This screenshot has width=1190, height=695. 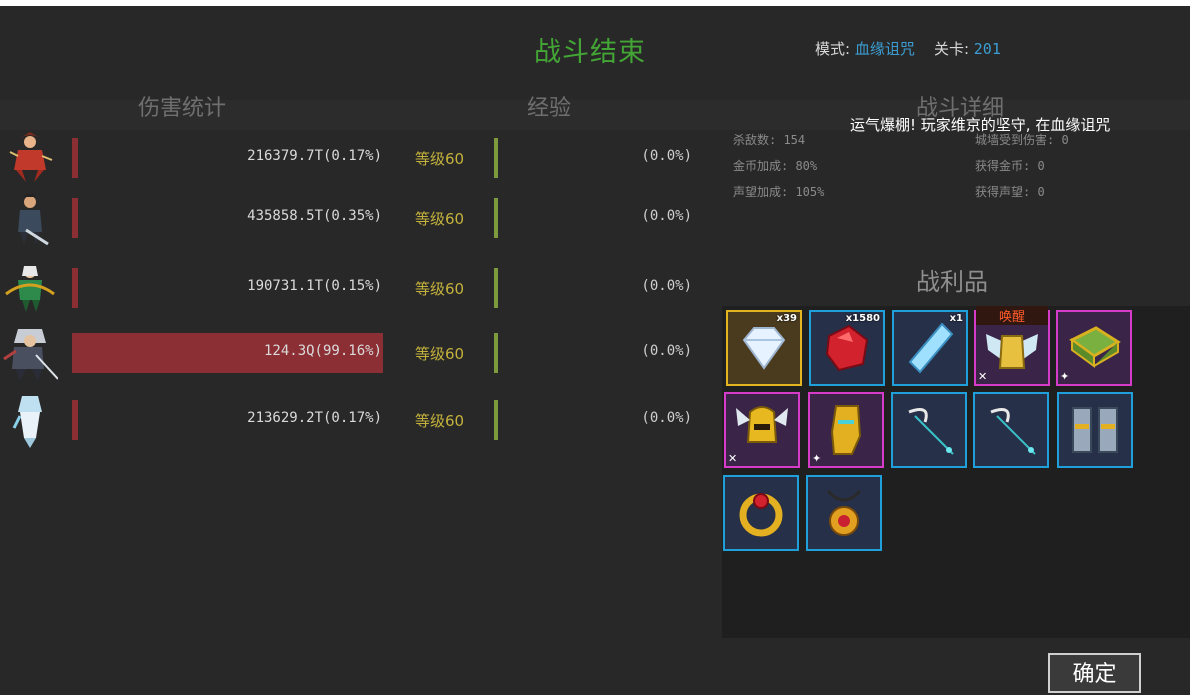 I want to click on loot-slot: ✕, so click(x=762, y=430).